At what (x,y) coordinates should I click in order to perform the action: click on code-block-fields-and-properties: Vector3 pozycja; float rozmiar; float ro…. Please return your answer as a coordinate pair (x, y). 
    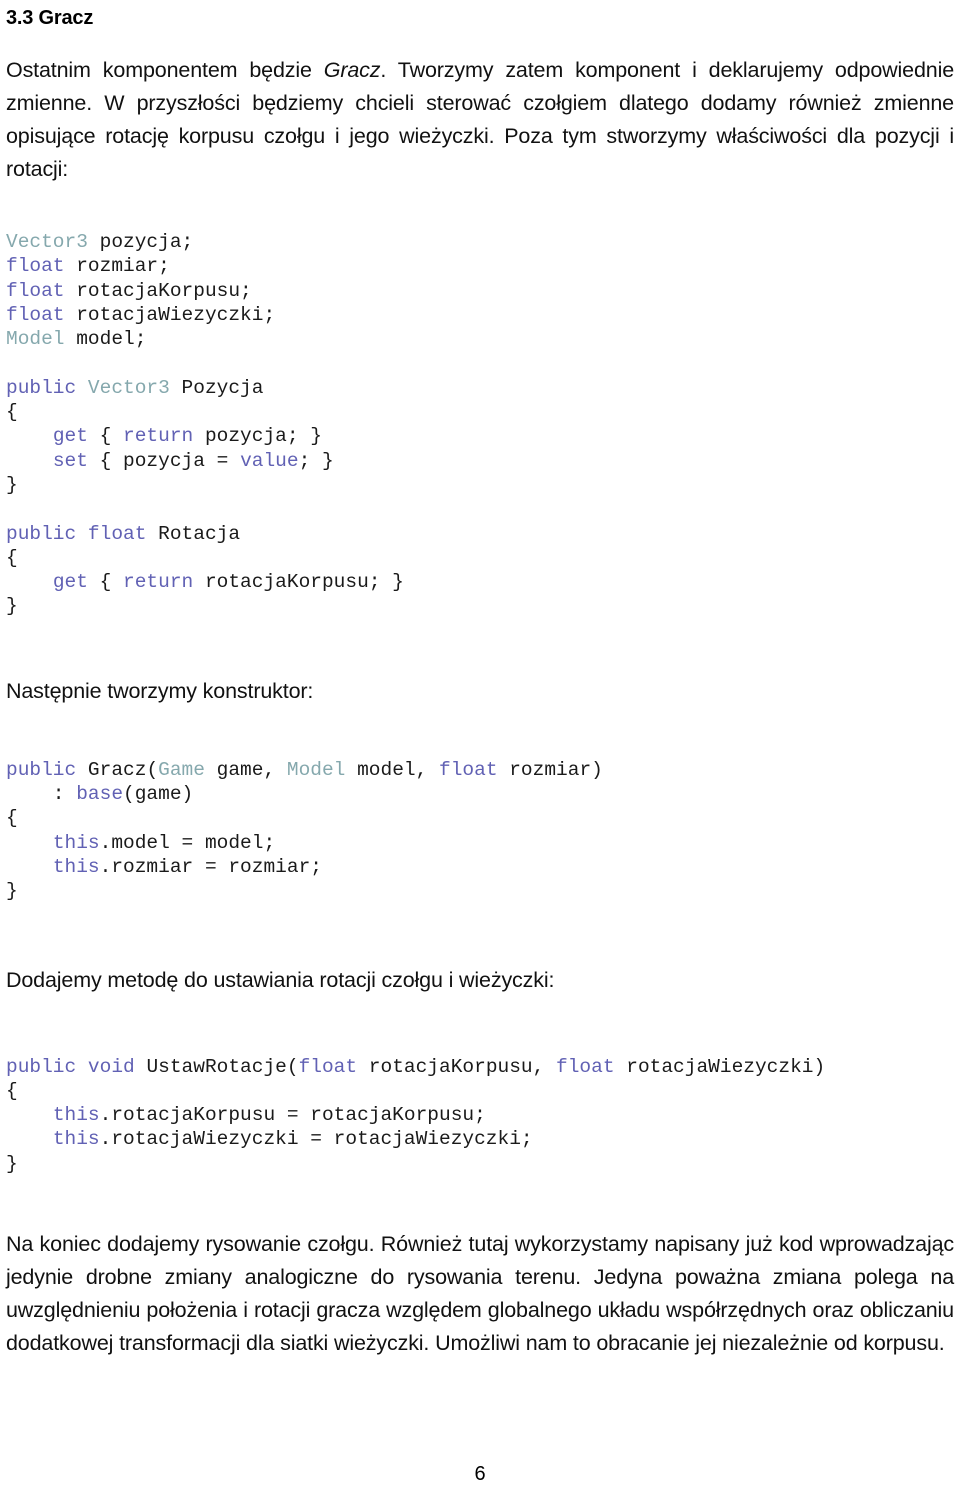
    Looking at the image, I should click on (205, 424).